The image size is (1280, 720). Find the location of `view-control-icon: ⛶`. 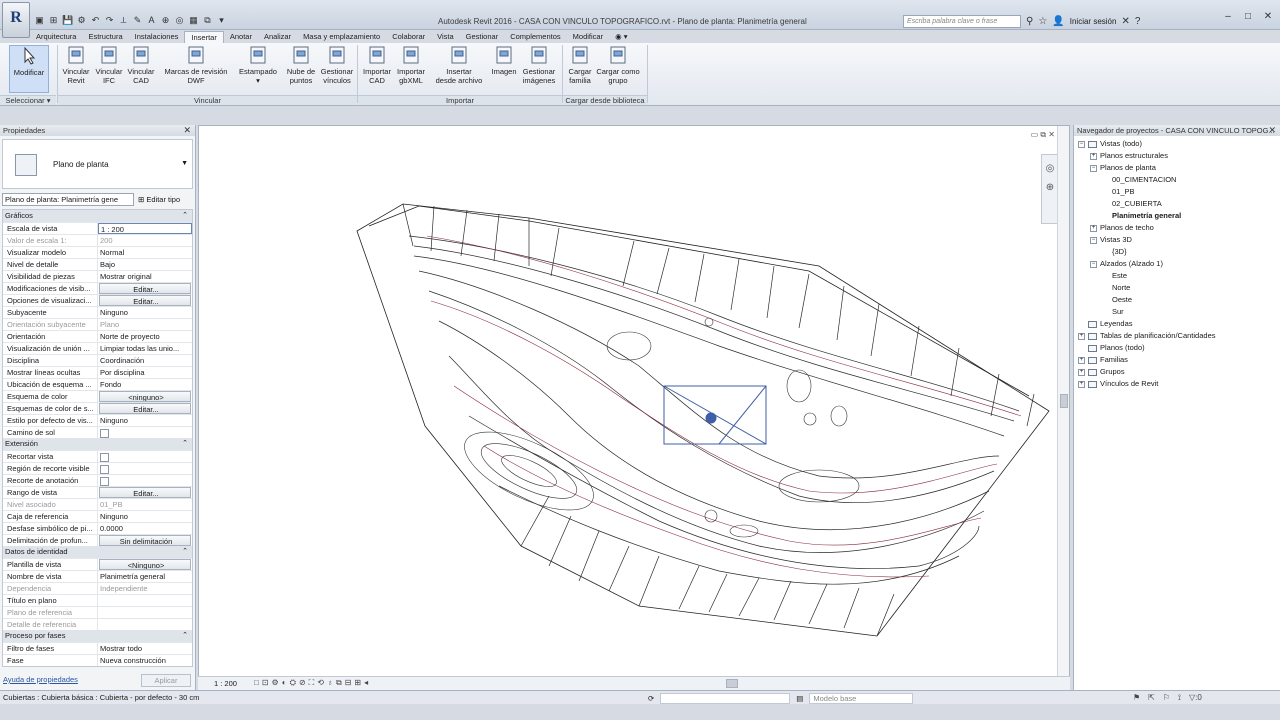

view-control-icon: ⛶ is located at coordinates (312, 683).